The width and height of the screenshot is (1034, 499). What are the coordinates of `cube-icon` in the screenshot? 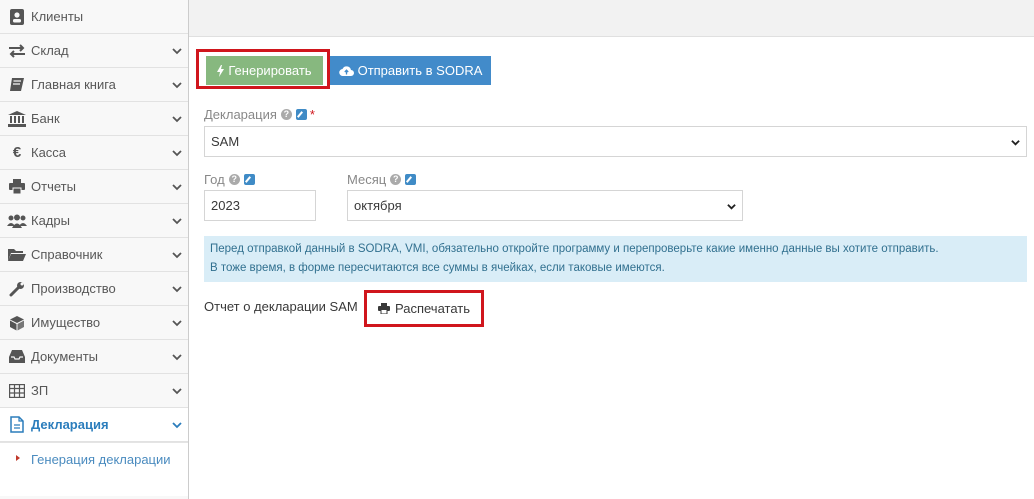 It's located at (17, 323).